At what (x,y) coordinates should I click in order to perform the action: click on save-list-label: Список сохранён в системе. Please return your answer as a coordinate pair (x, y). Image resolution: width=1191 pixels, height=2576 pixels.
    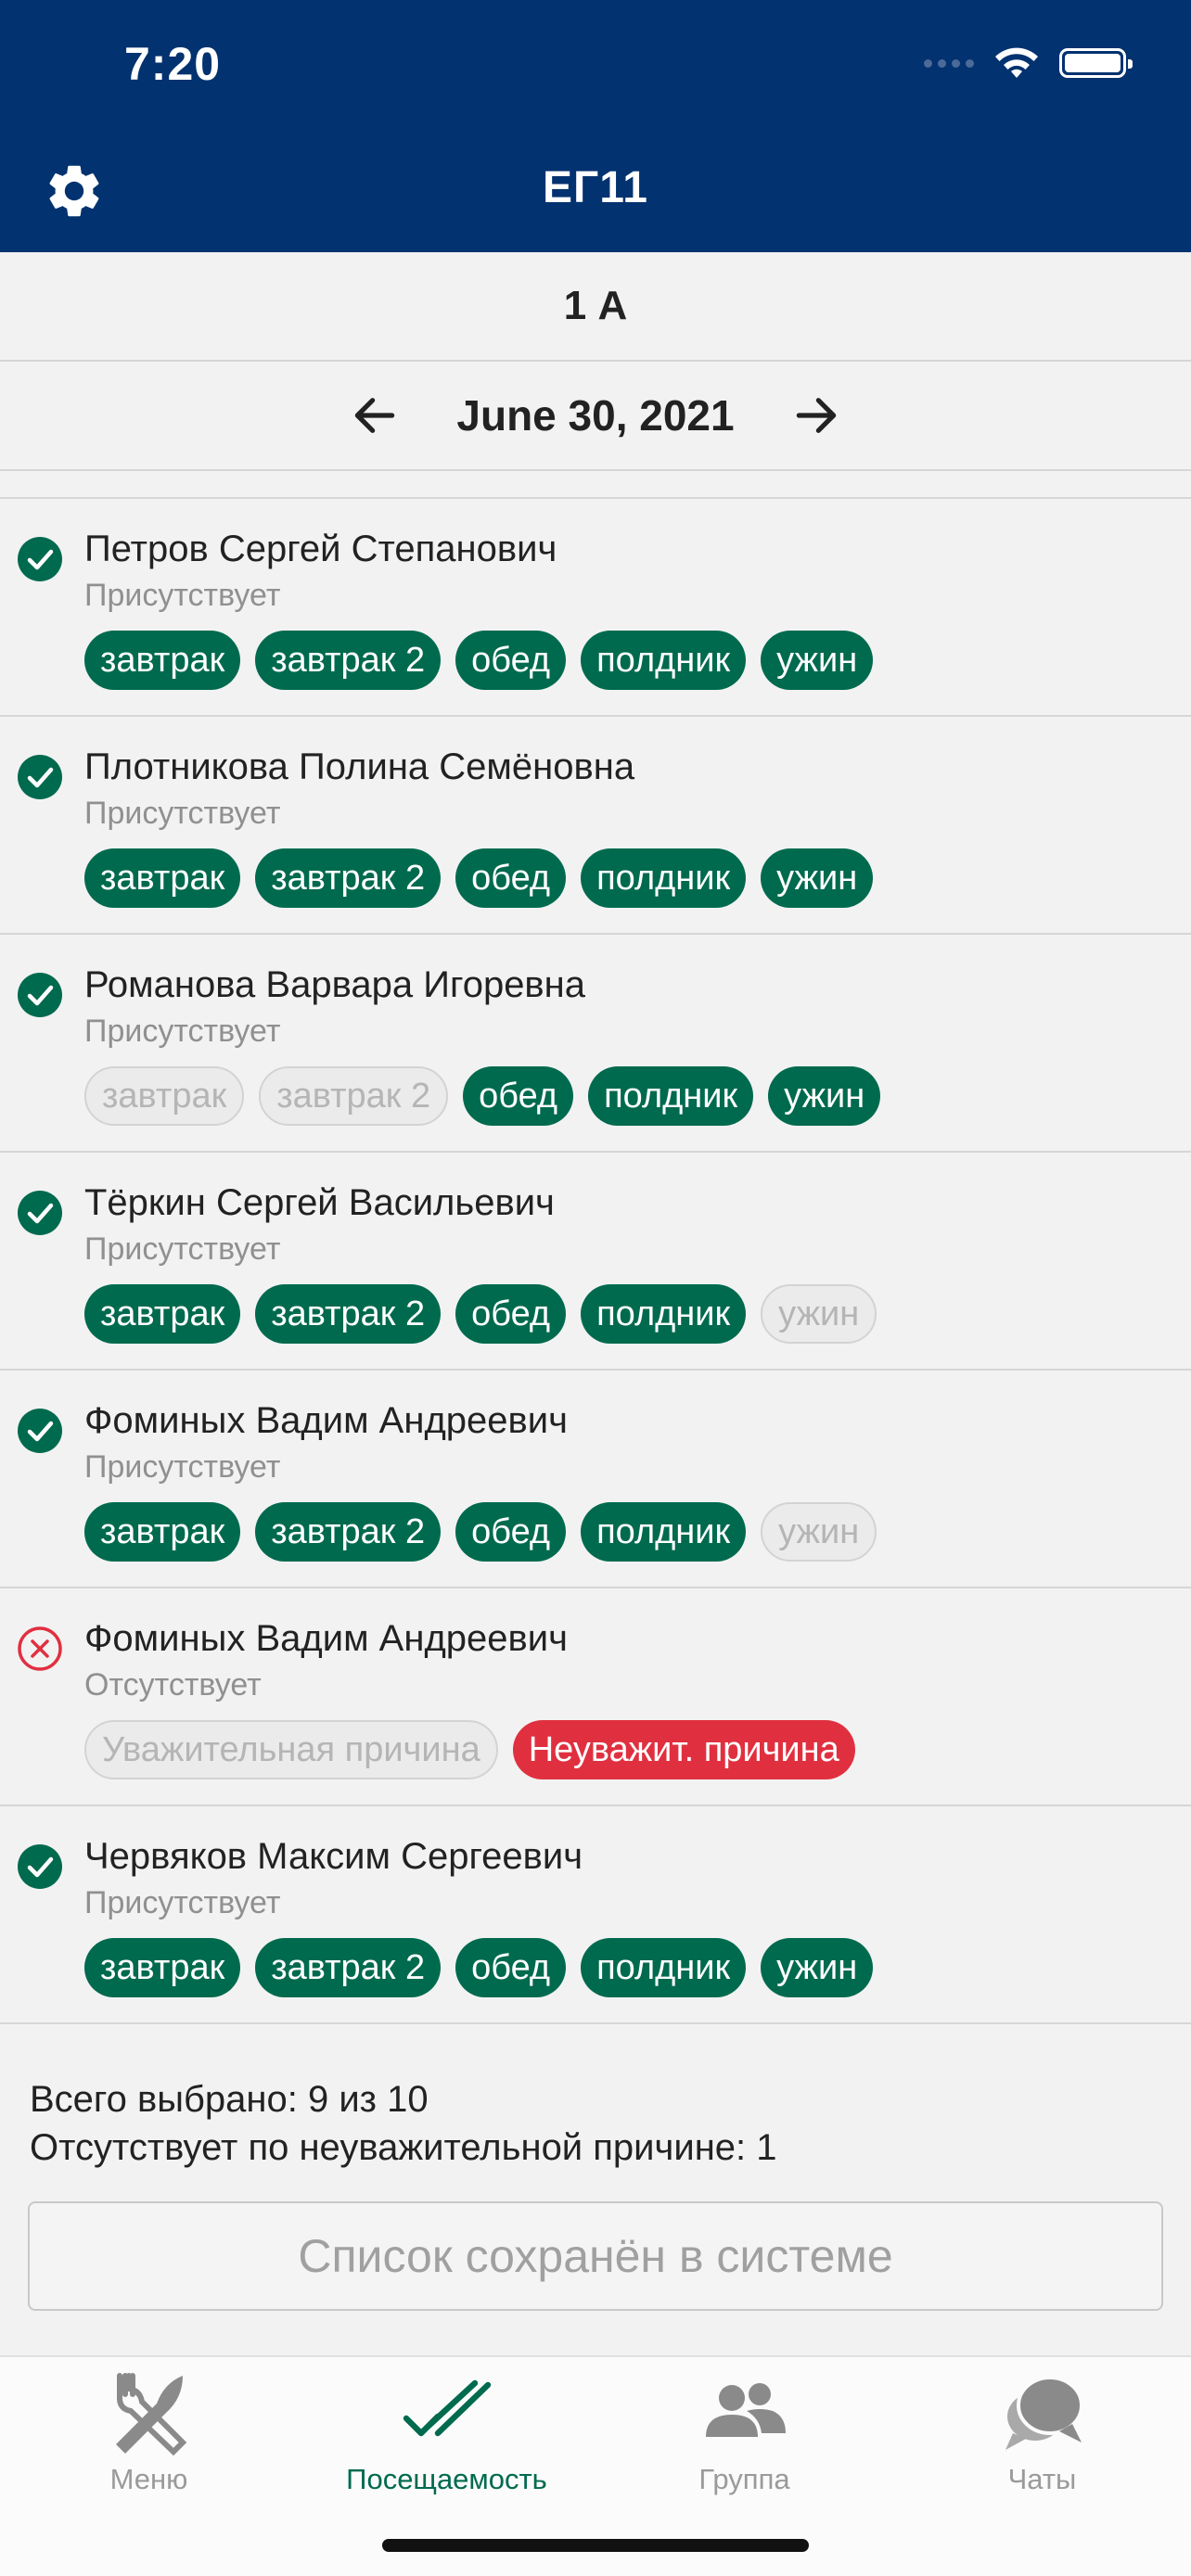
    Looking at the image, I should click on (595, 2256).